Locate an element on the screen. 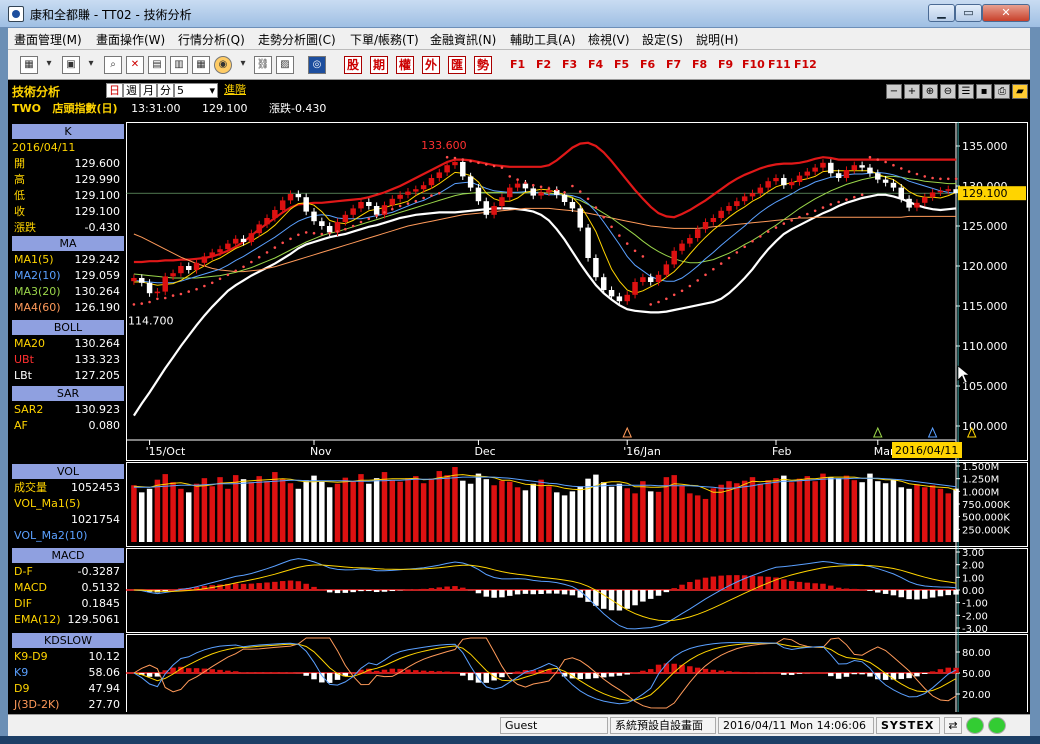 The height and width of the screenshot is (744, 1040). sar-dot is located at coordinates (666, 299).